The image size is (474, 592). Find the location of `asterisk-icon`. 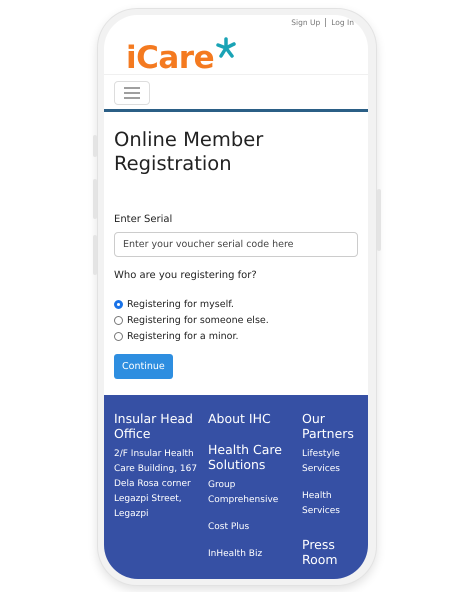

asterisk-icon is located at coordinates (226, 48).